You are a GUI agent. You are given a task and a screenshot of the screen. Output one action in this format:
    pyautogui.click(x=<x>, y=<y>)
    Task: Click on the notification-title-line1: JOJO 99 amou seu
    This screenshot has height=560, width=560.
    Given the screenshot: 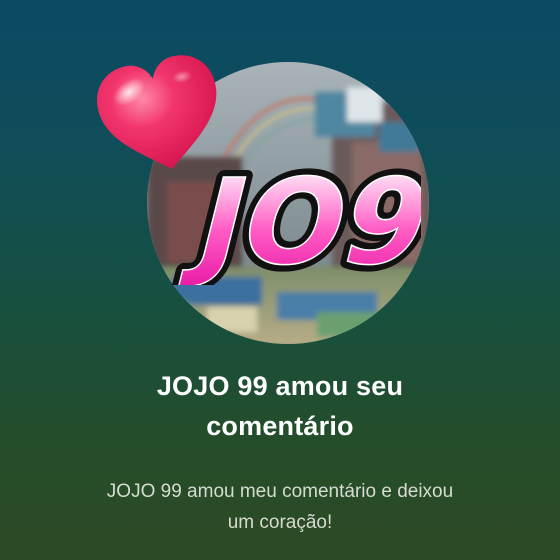 What is the action you would take?
    pyautogui.click(x=280, y=386)
    